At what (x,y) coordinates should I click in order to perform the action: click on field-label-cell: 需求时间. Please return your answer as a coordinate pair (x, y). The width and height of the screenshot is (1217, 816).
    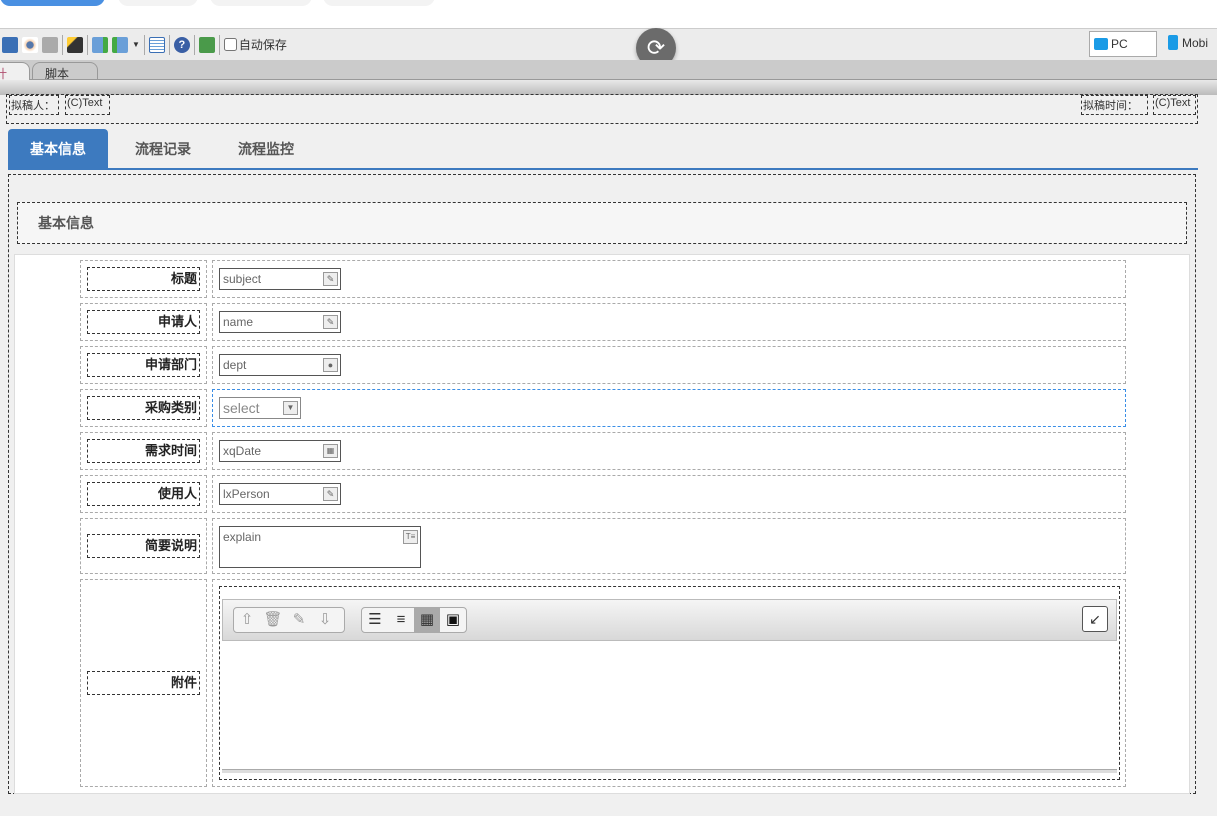
    Looking at the image, I should click on (143, 451).